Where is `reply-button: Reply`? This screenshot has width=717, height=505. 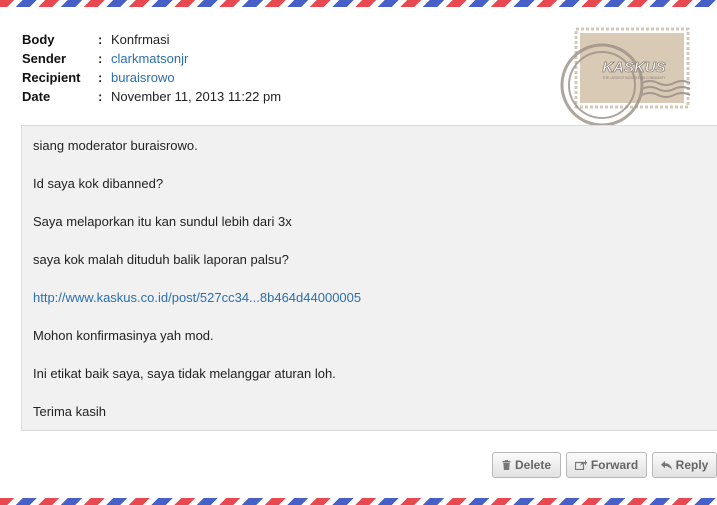
reply-button: Reply is located at coordinates (684, 465).